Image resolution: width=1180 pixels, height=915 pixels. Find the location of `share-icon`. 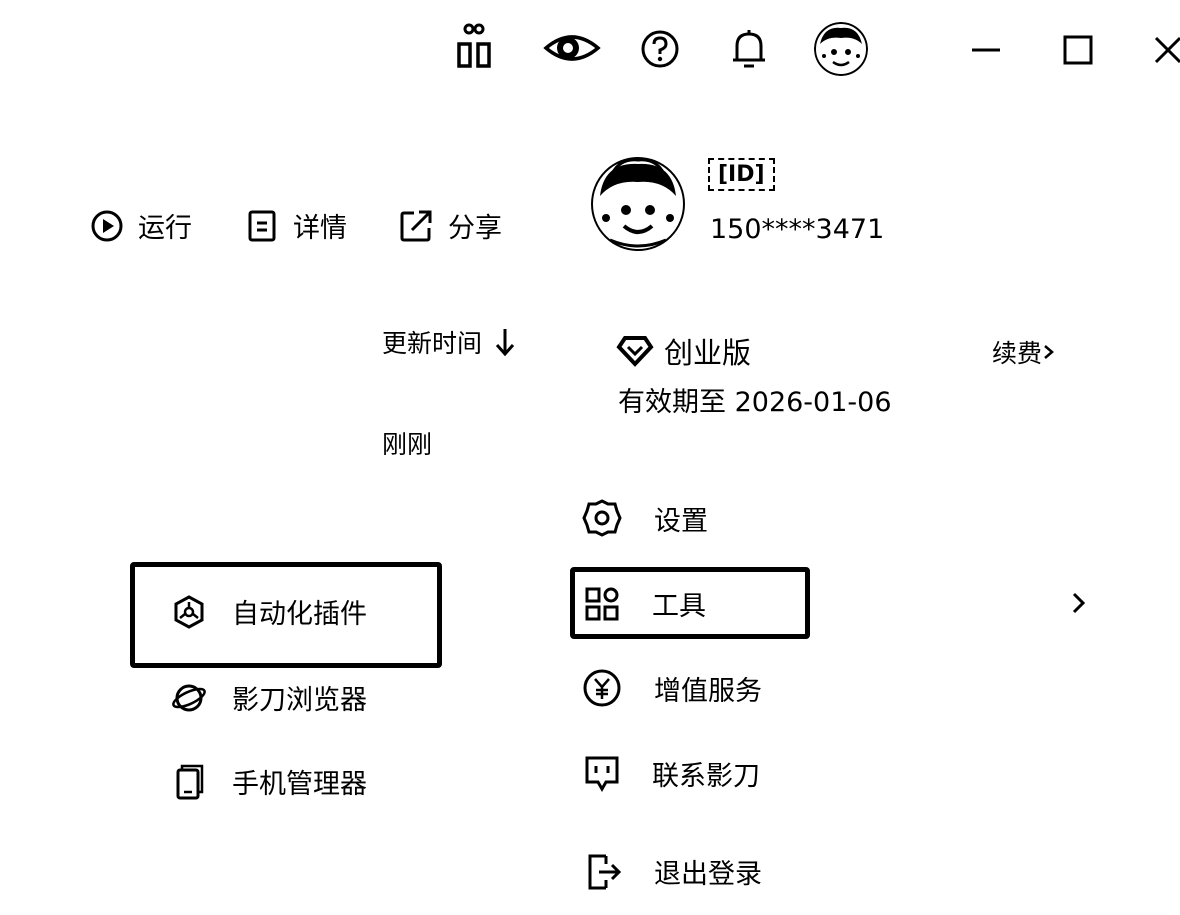

share-icon is located at coordinates (416, 226).